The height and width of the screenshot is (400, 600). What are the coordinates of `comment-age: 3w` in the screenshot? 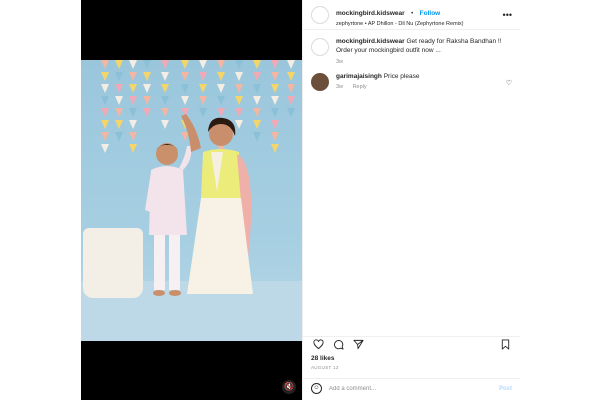 It's located at (340, 87).